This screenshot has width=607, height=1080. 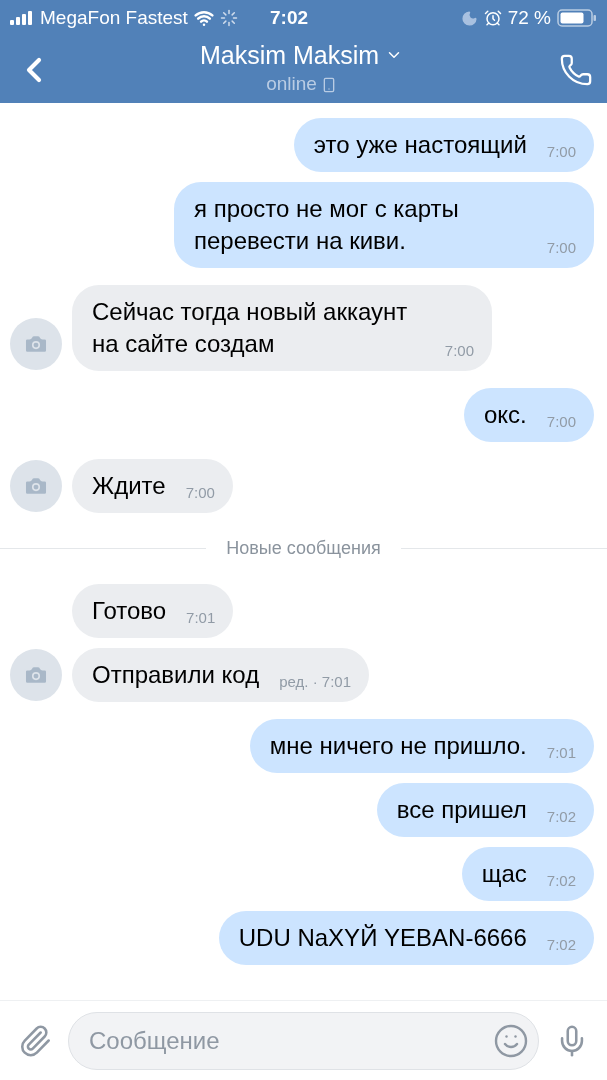 I want to click on message-text: все пришел, so click(x=461, y=810).